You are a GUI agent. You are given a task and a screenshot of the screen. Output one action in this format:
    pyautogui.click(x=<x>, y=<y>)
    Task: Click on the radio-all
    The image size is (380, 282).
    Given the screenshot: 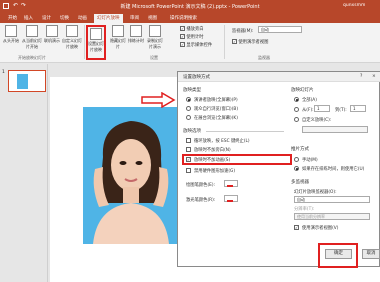 What is the action you would take?
    pyautogui.click(x=296, y=99)
    